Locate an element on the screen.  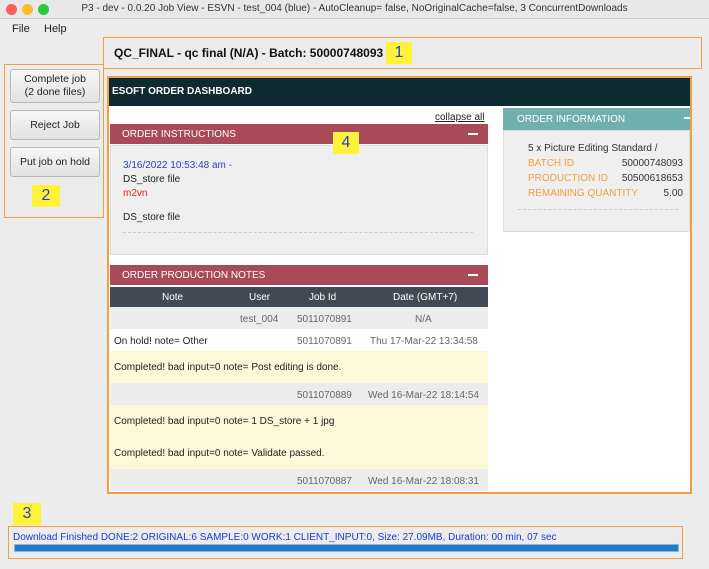
table-row: test_004 5011070891 N/A is located at coordinates (299, 318).